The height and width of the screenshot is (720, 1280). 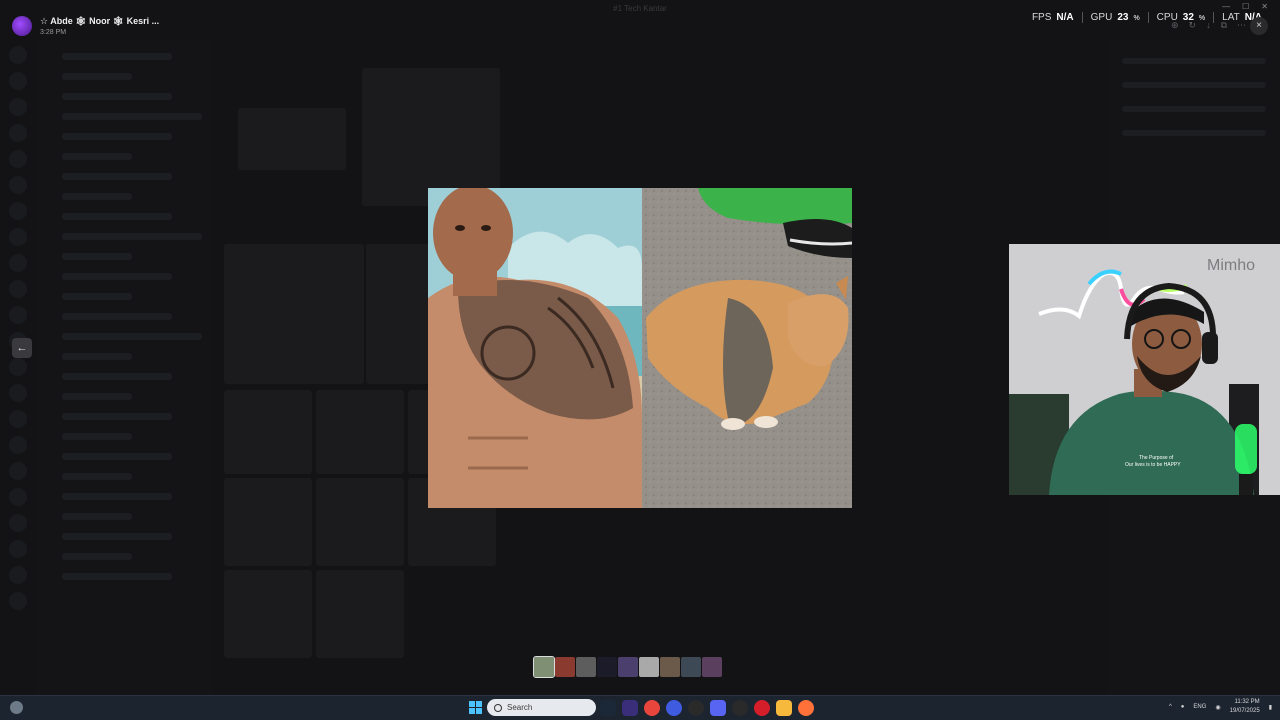 What do you see at coordinates (640, 348) in the screenshot?
I see `main-image` at bounding box center [640, 348].